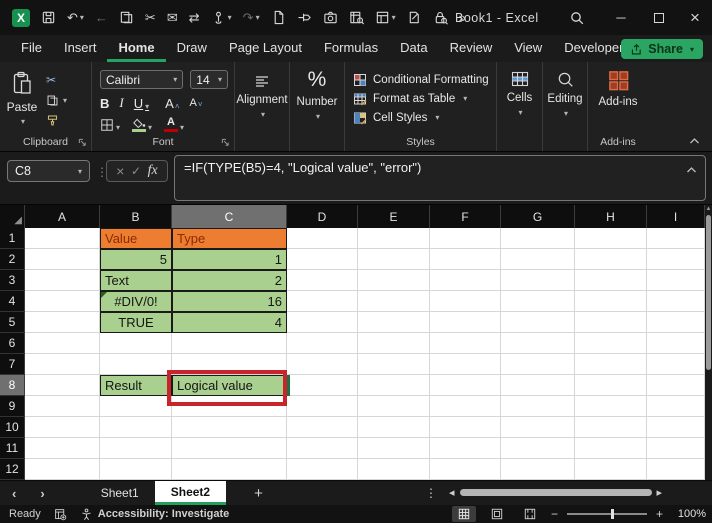 This screenshot has height=523, width=712. What do you see at coordinates (136, 280) in the screenshot?
I see `cell-B3: Text` at bounding box center [136, 280].